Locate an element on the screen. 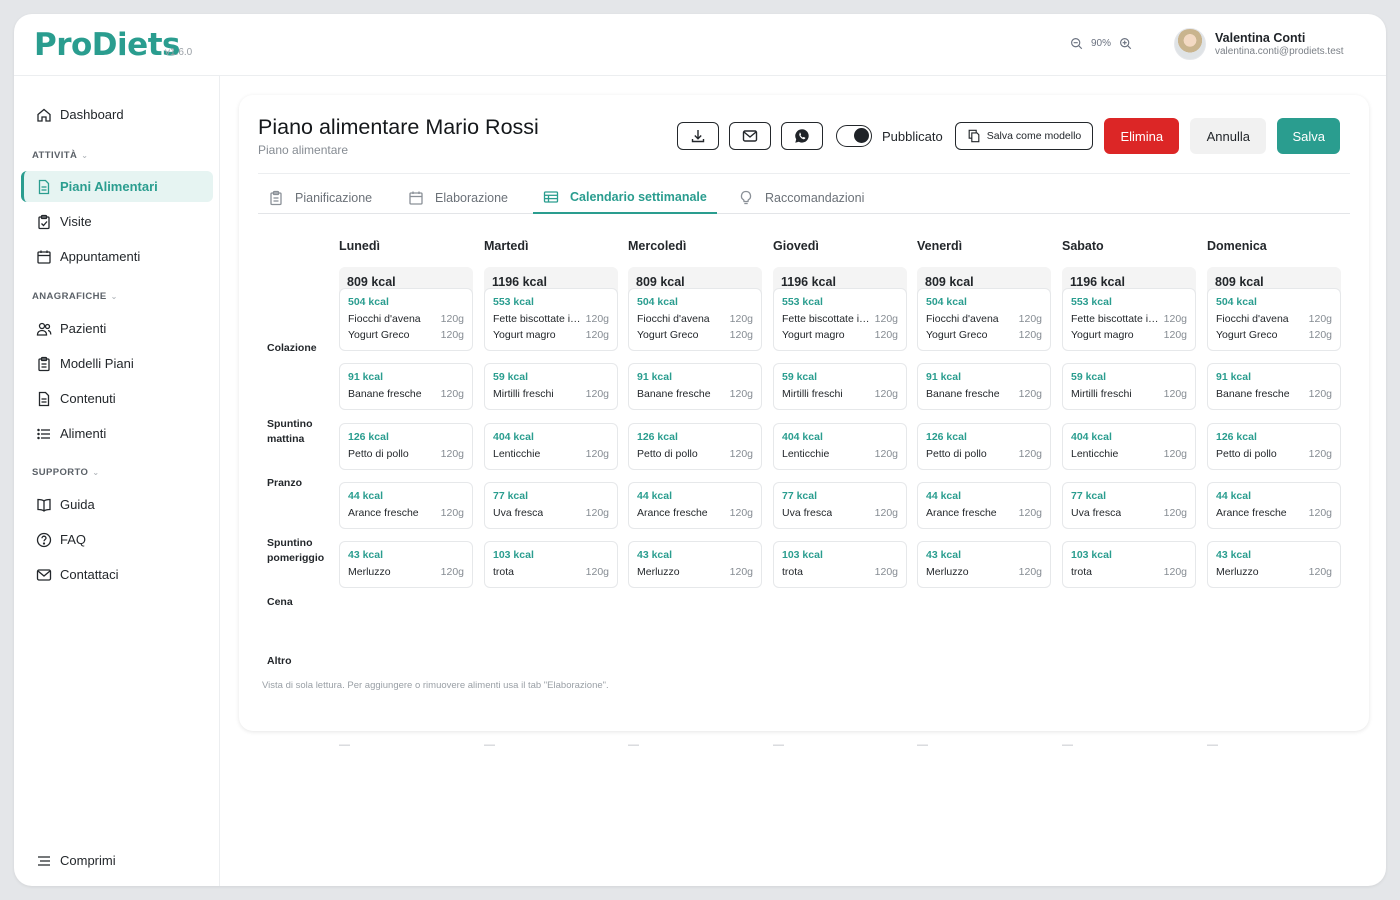 Image resolution: width=1400 pixels, height=900 pixels. meal-kcal: 126 kcal is located at coordinates (657, 437).